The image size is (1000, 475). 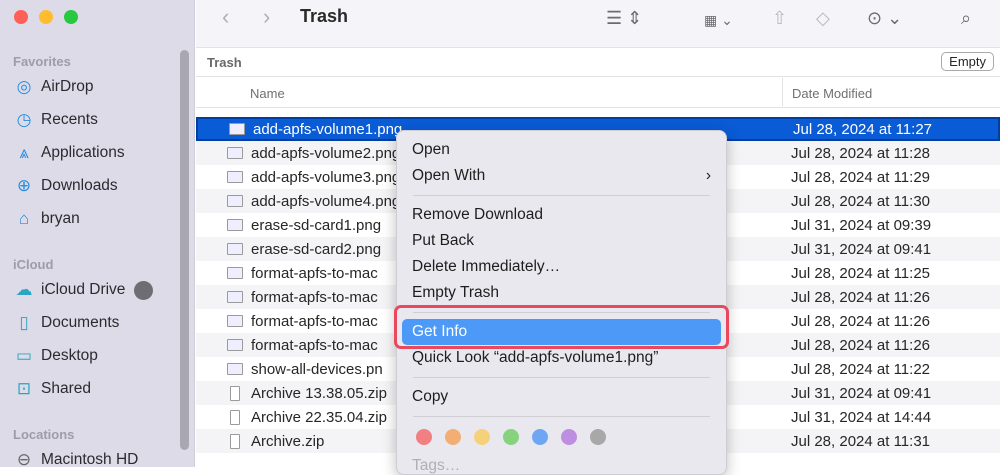 What do you see at coordinates (966, 18) in the screenshot?
I see `search-icon: ⌕` at bounding box center [966, 18].